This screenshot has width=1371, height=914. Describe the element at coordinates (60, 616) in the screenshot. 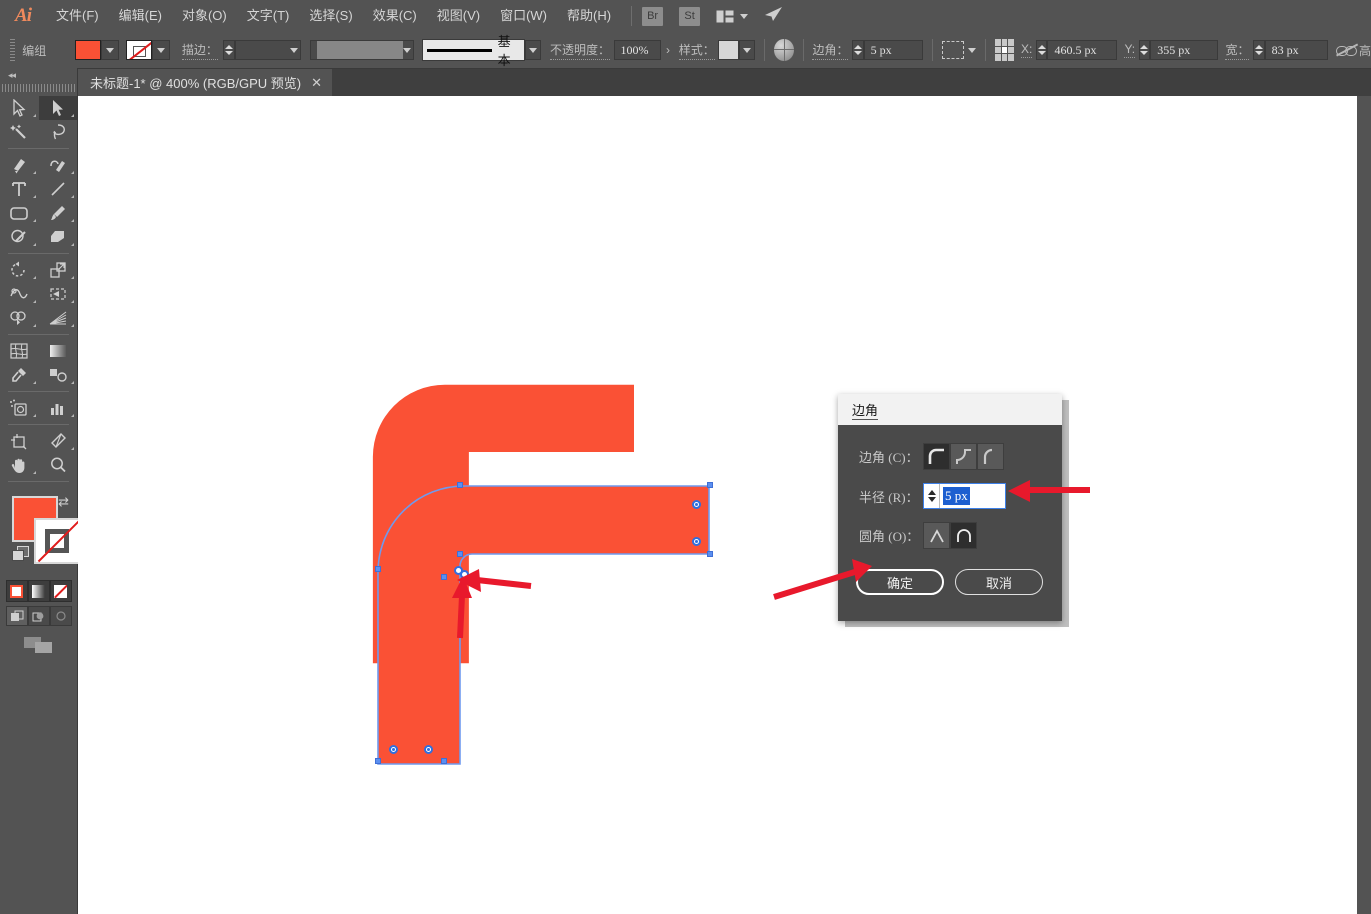

I see `draw-inside-mode` at that location.